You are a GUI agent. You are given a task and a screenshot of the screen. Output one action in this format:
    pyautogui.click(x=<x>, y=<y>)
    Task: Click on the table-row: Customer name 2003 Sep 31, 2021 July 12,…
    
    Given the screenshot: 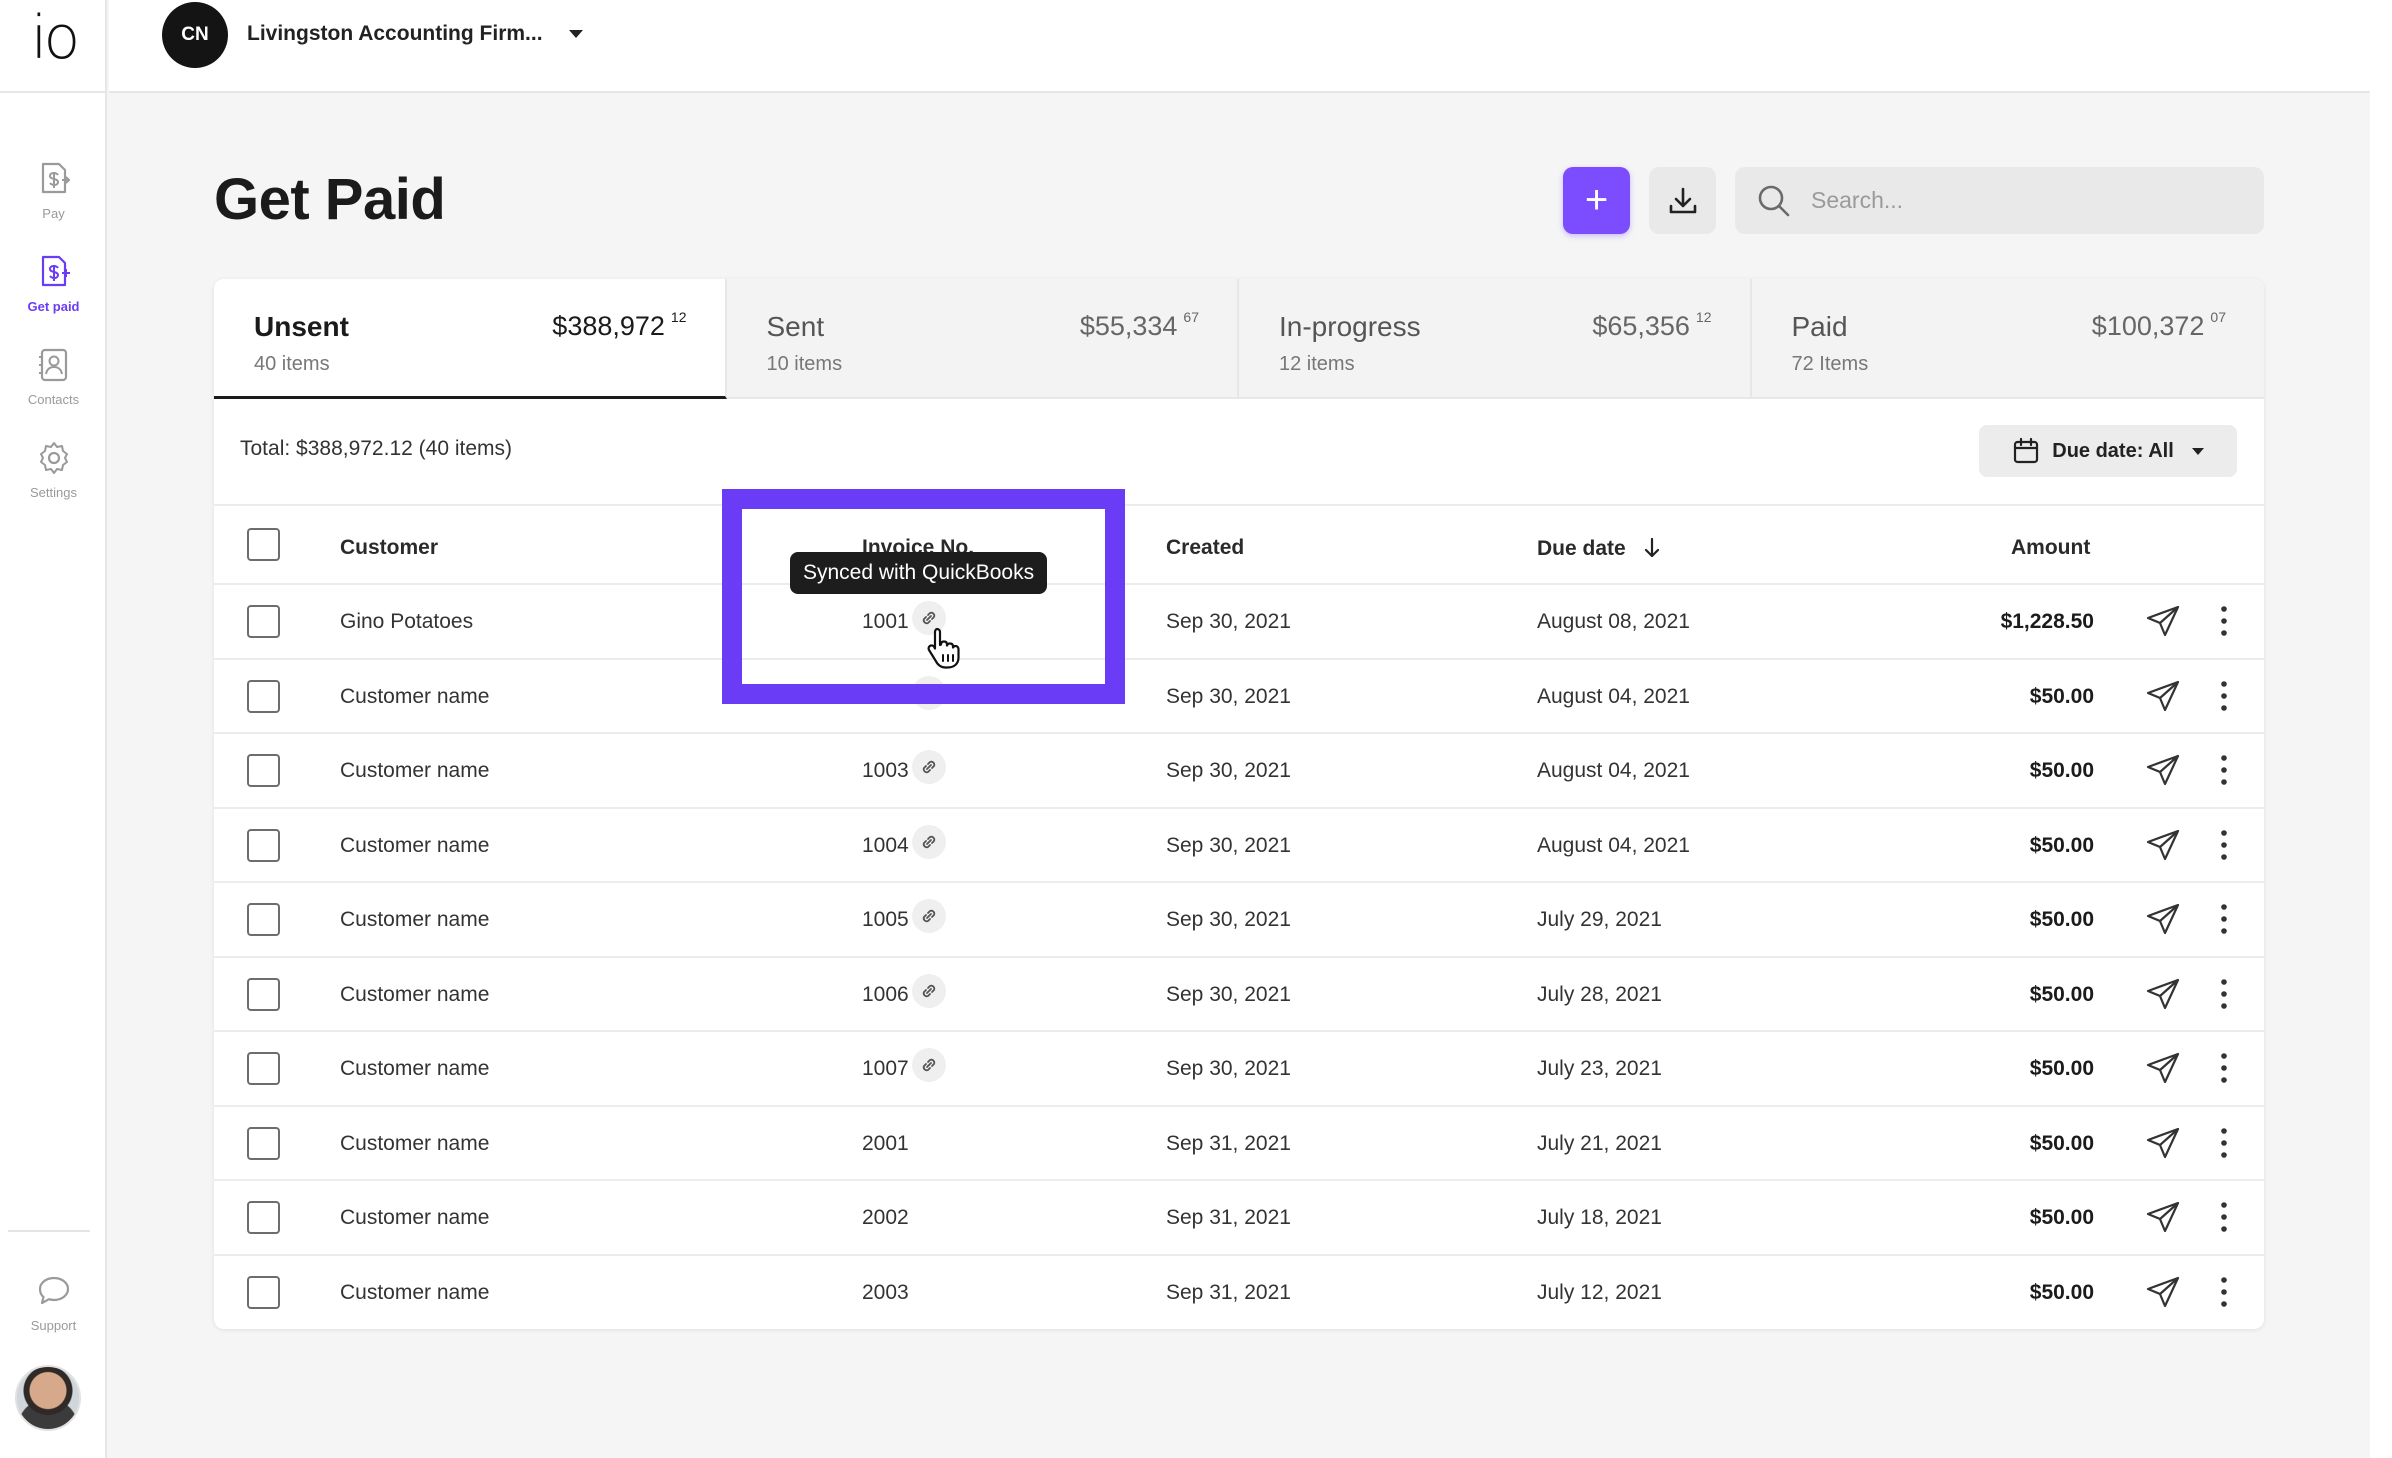 What is the action you would take?
    pyautogui.click(x=1239, y=1293)
    